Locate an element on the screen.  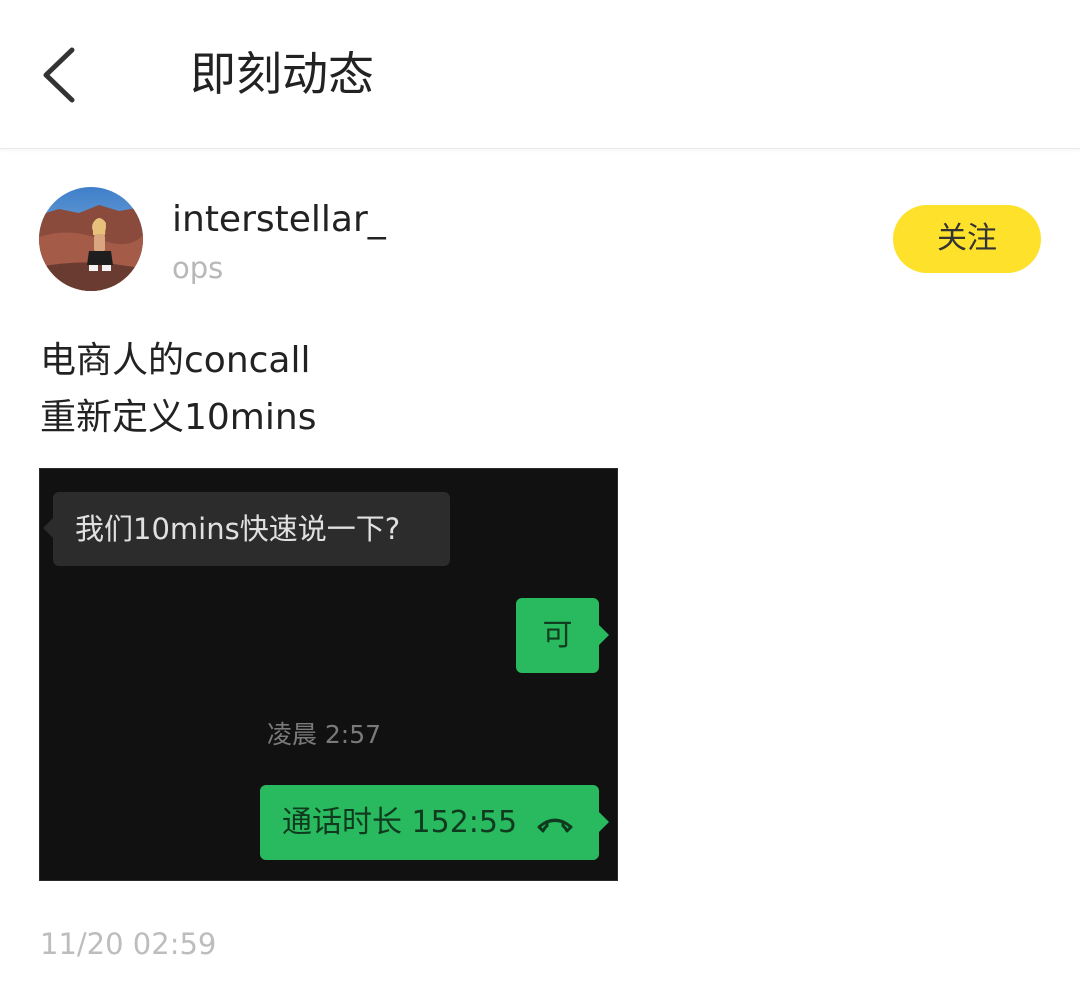
avatar is located at coordinates (91, 239).